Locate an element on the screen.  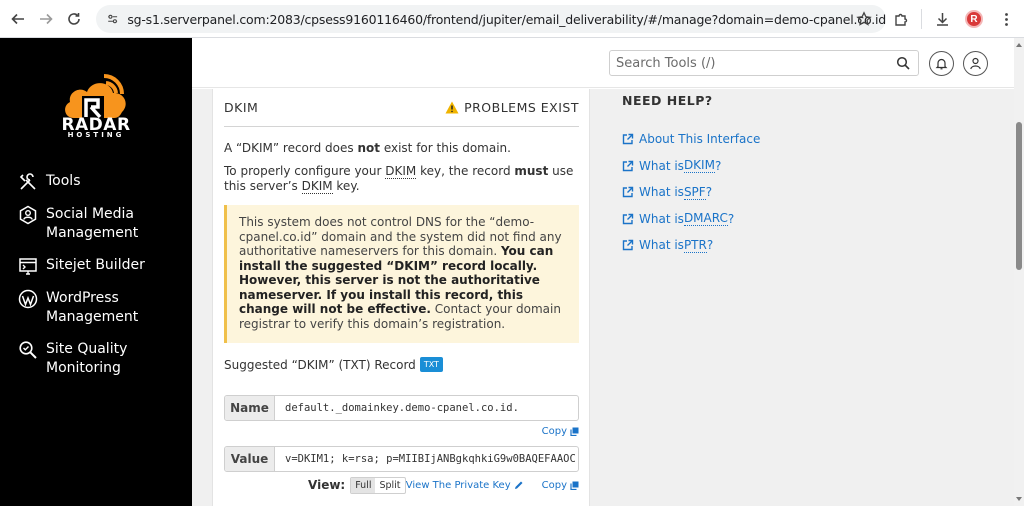
profile-avatar: R is located at coordinates (974, 19).